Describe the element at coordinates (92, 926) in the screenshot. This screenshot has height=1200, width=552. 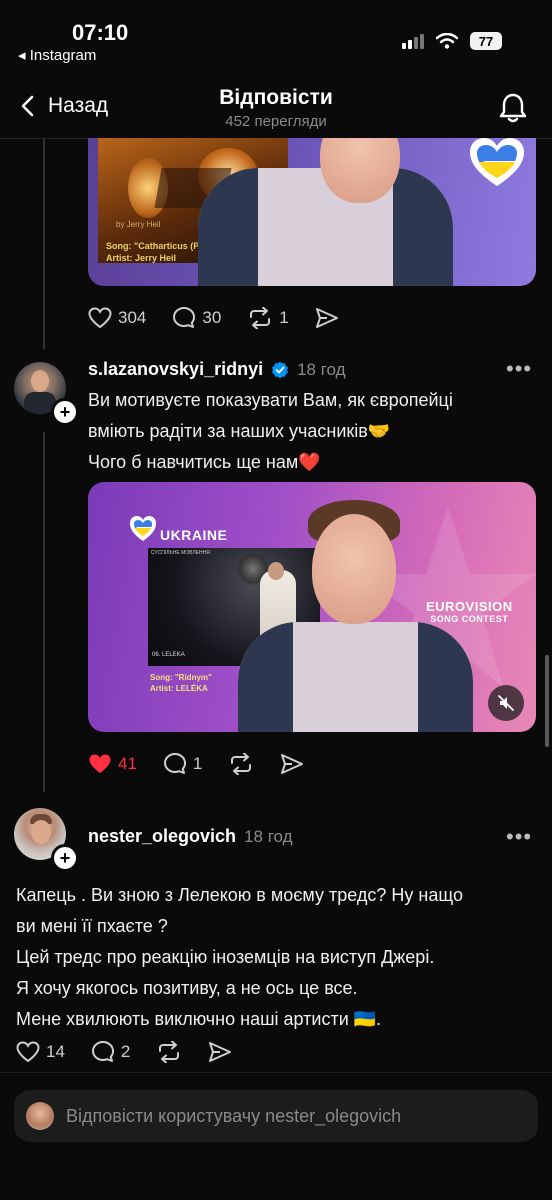
I see `post-text-line: ви мені її пхаєте ?` at that location.